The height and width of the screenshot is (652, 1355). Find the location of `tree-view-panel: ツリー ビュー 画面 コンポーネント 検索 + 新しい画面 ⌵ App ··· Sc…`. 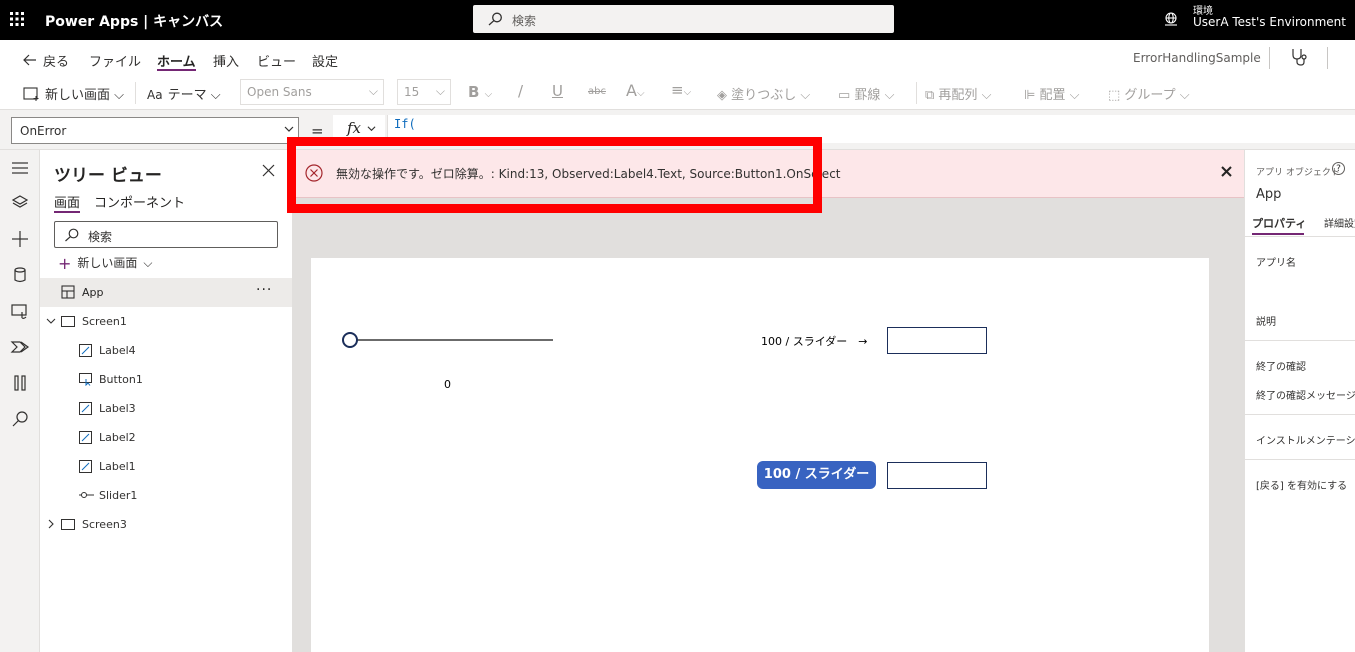

tree-view-panel: ツリー ビュー 画面 コンポーネント 検索 + 新しい画面 ⌵ App ··· Sc… is located at coordinates (166, 401).